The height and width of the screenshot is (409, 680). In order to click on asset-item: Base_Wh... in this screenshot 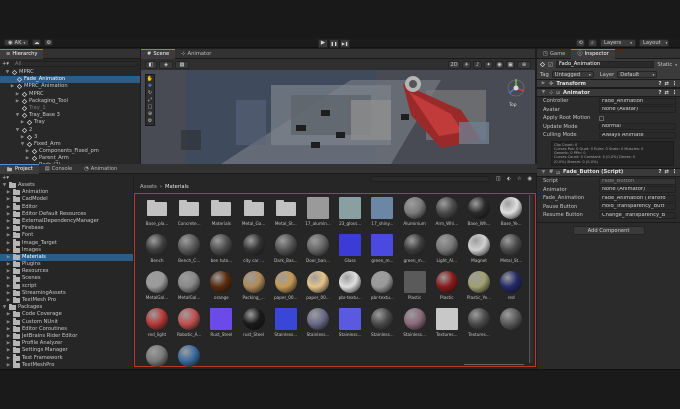, I will do `click(479, 211)`.